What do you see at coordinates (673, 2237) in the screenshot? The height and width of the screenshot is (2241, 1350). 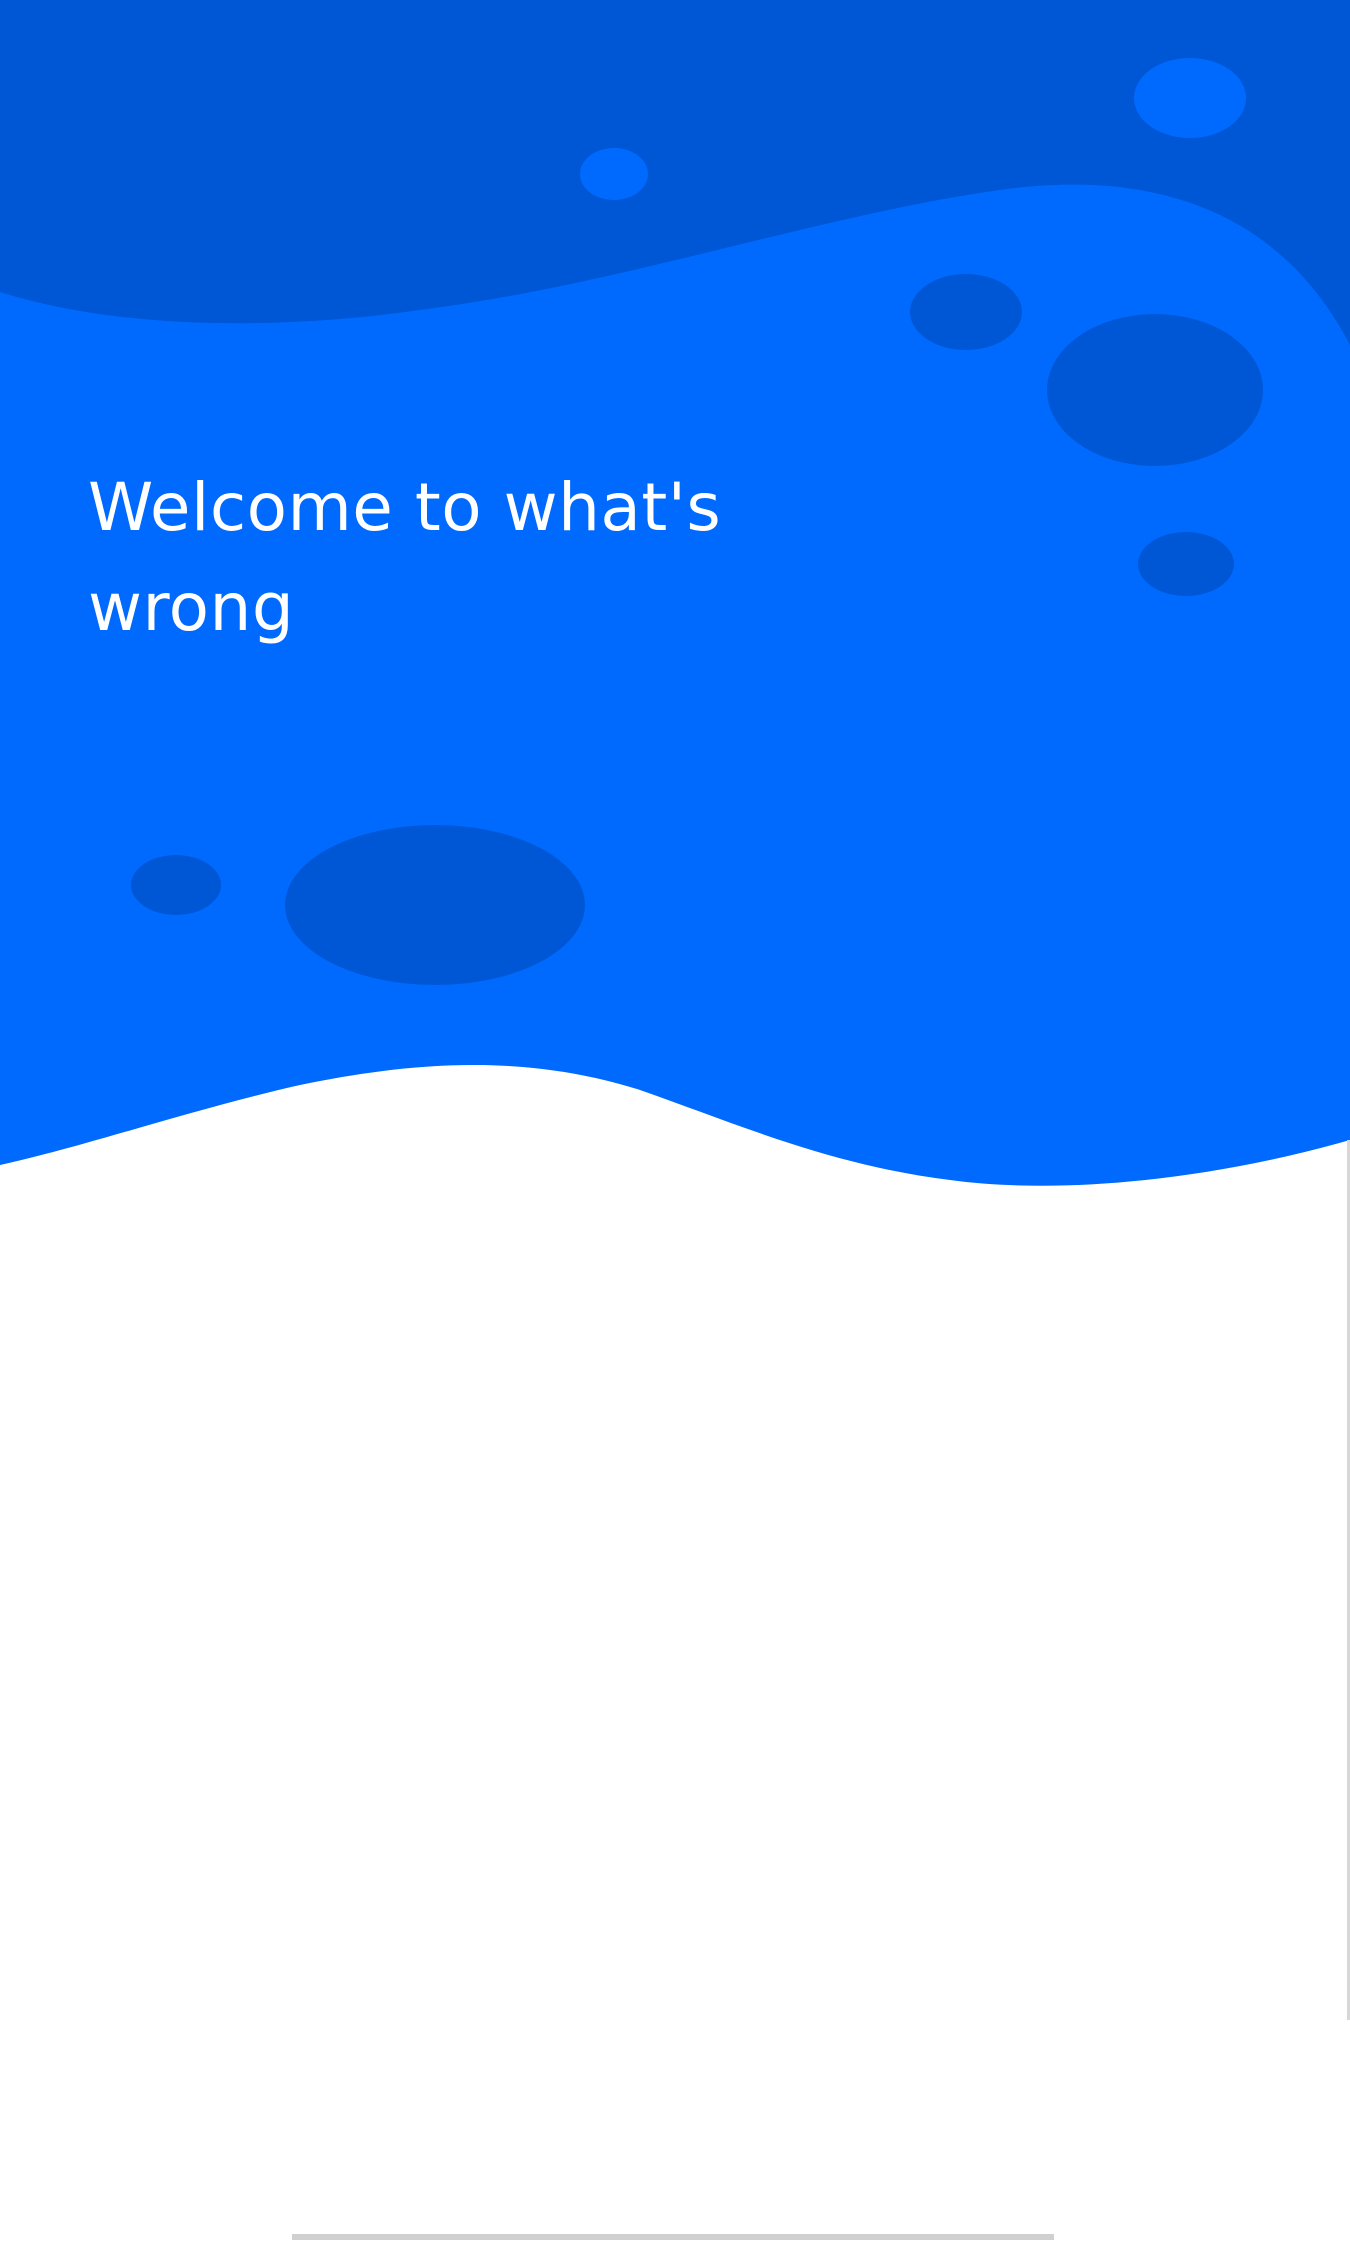 I see `bottom-handle-bar` at bounding box center [673, 2237].